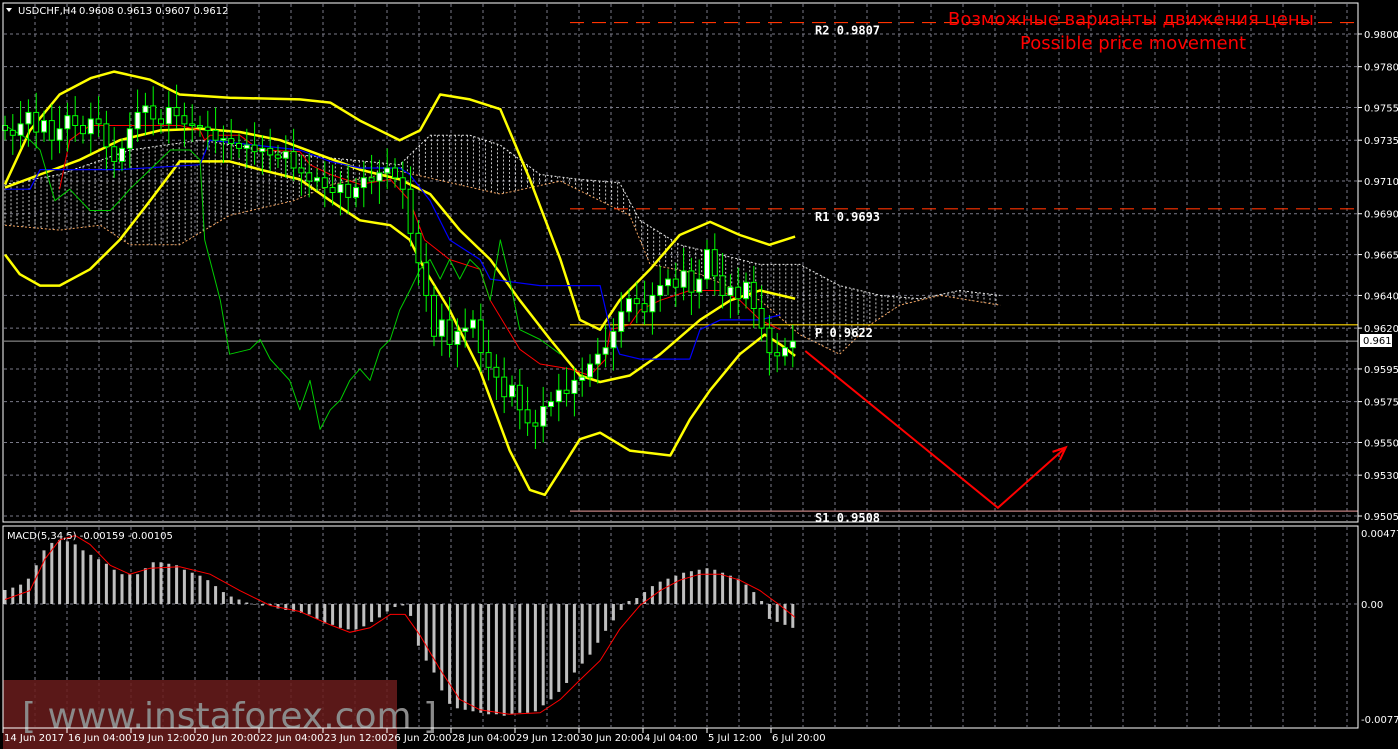  I want to click on pivot-value: 0.9508, so click(858, 518).